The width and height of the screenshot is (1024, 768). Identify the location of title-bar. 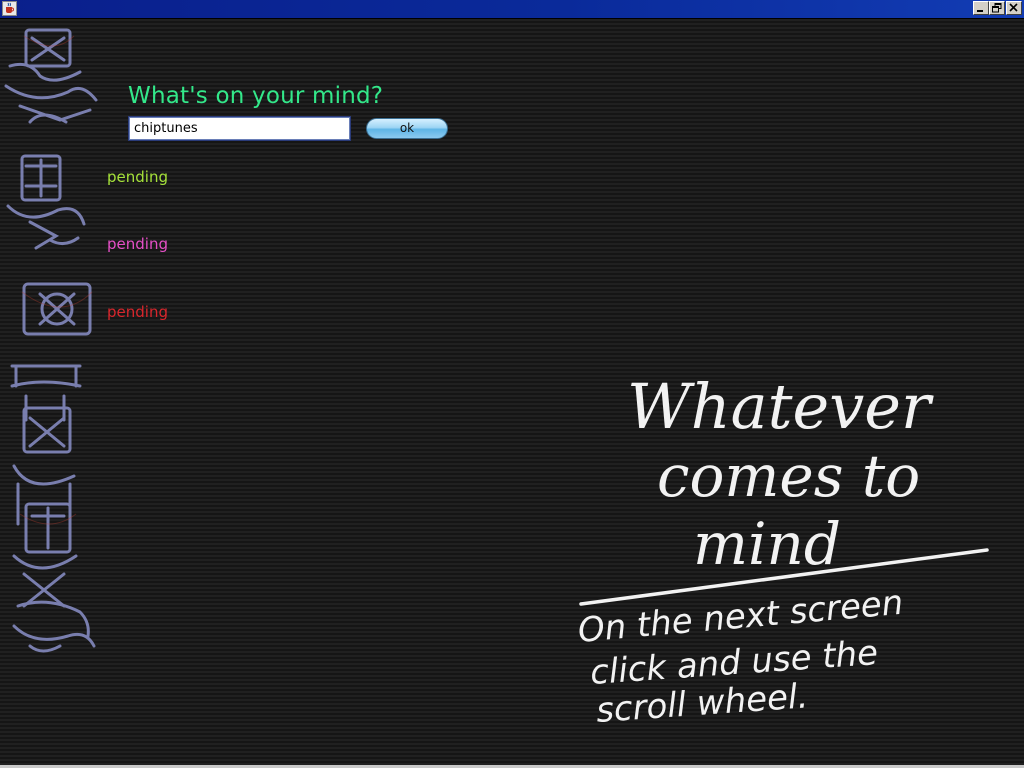
(512, 9).